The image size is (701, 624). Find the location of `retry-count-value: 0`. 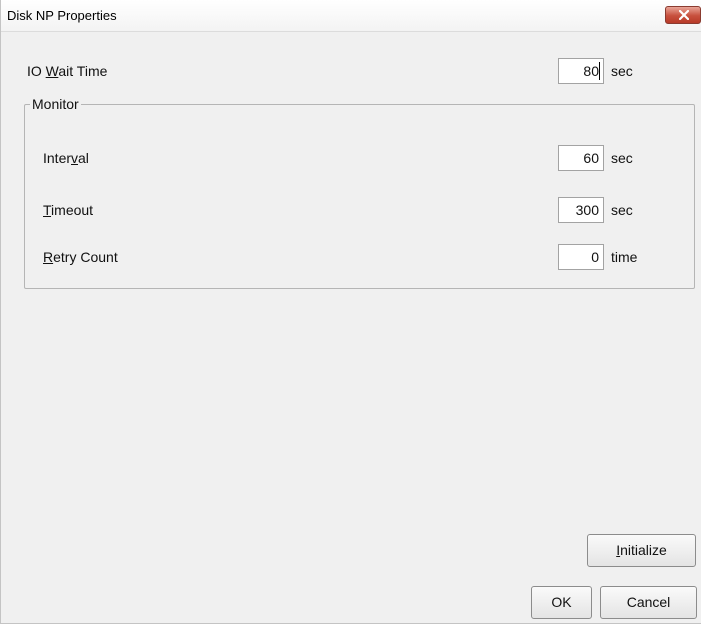

retry-count-value: 0 is located at coordinates (595, 257).